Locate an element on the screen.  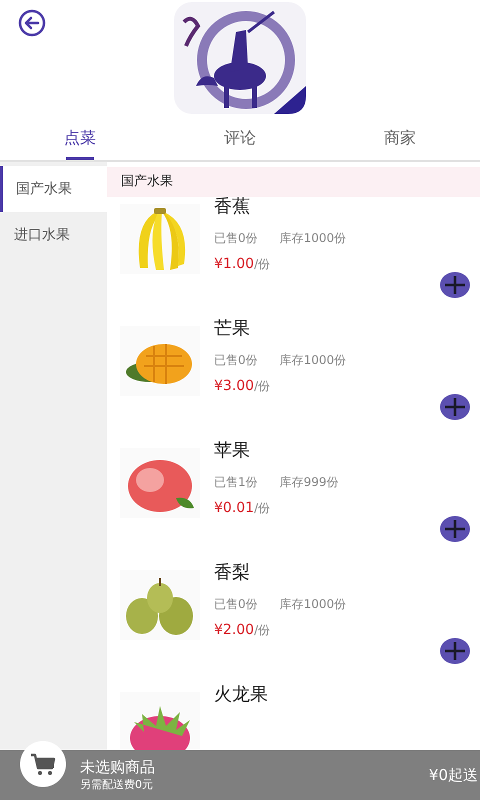
stock-count: 库存999份 is located at coordinates (309, 482).